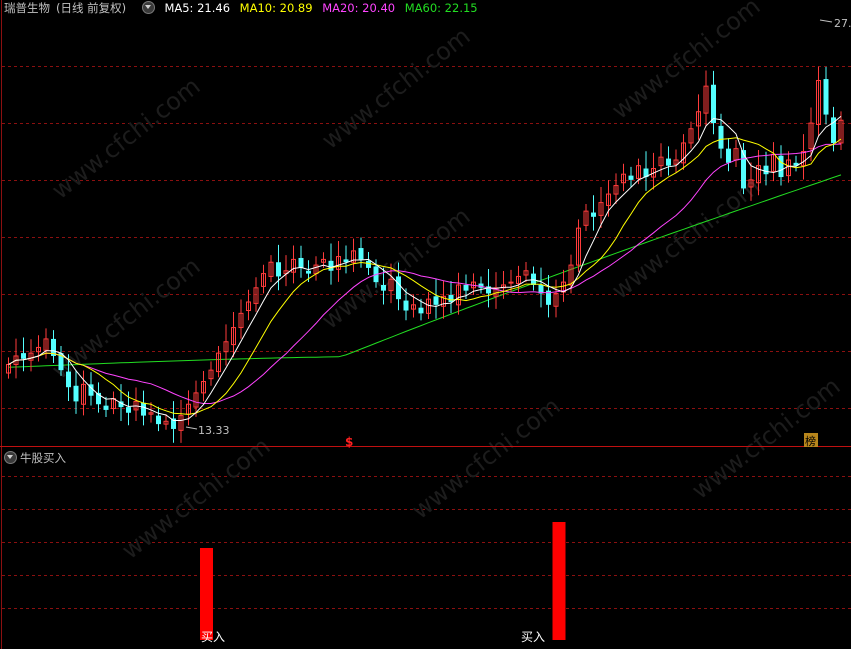 The height and width of the screenshot is (649, 851). I want to click on low-price-label: 13.33, so click(214, 430).